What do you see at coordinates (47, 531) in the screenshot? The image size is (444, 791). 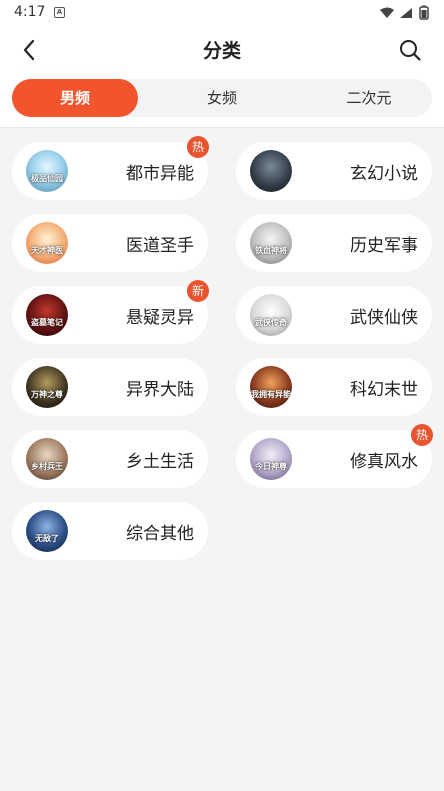 I see `category-cover-image: 无敌了` at bounding box center [47, 531].